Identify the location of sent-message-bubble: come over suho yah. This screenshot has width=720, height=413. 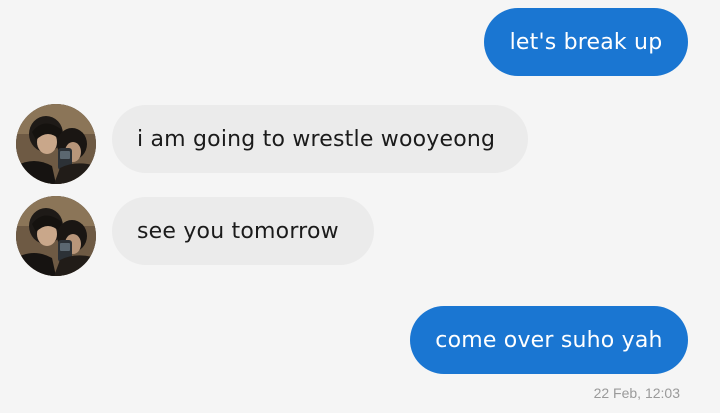
(549, 340).